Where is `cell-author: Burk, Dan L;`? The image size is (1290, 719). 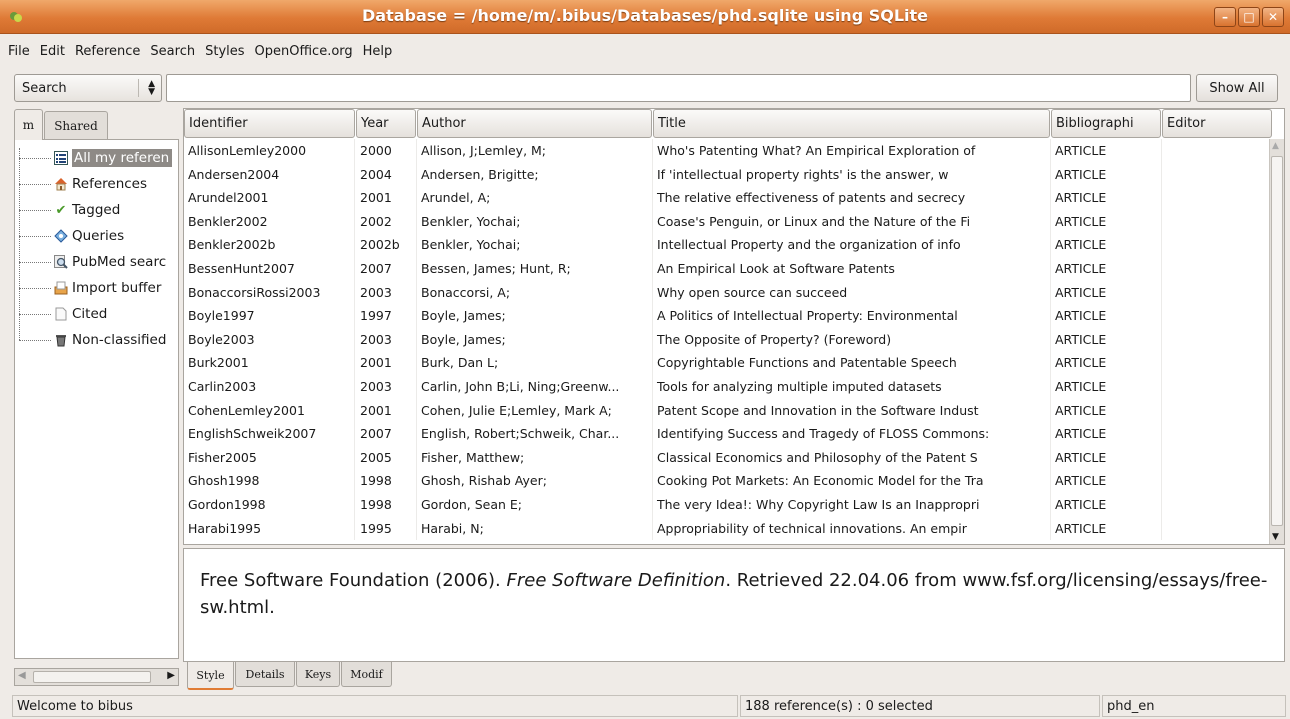 cell-author: Burk, Dan L; is located at coordinates (535, 363).